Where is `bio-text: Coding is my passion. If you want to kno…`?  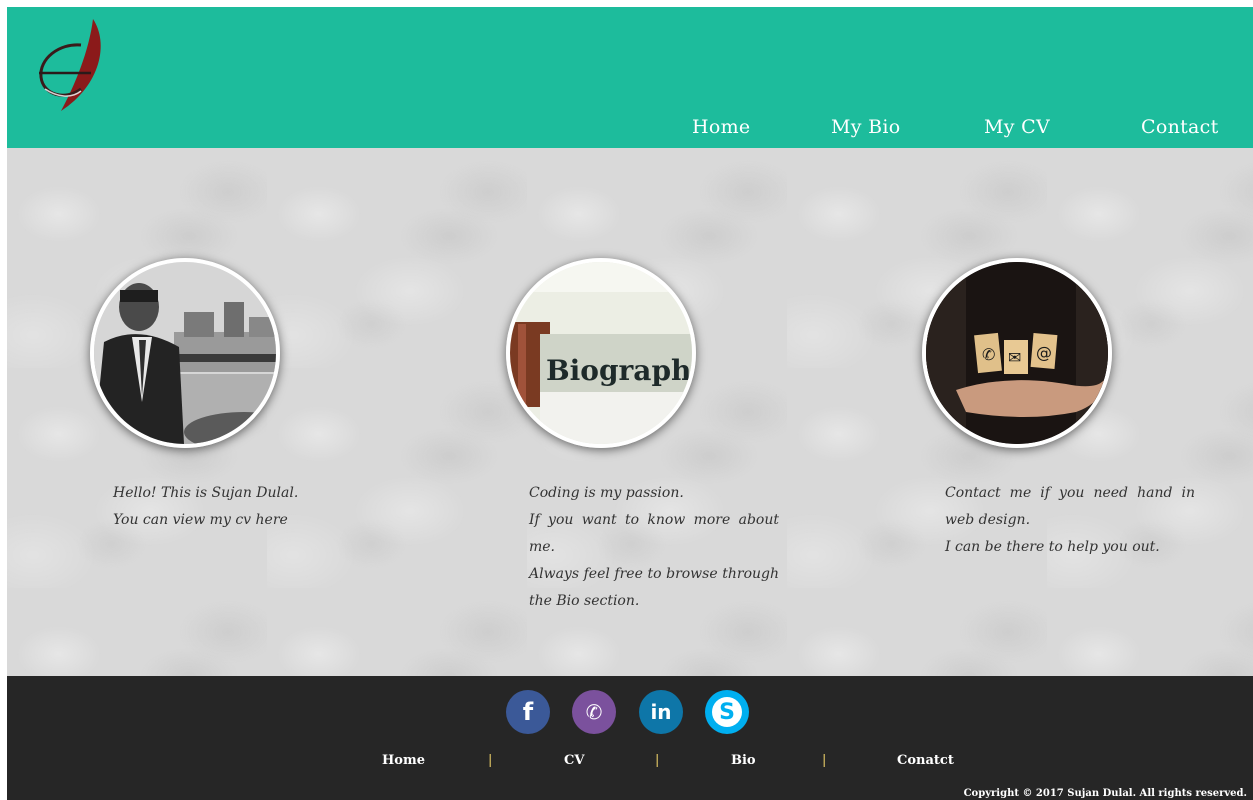
bio-text: Coding is my passion. If you want to kno… is located at coordinates (654, 547).